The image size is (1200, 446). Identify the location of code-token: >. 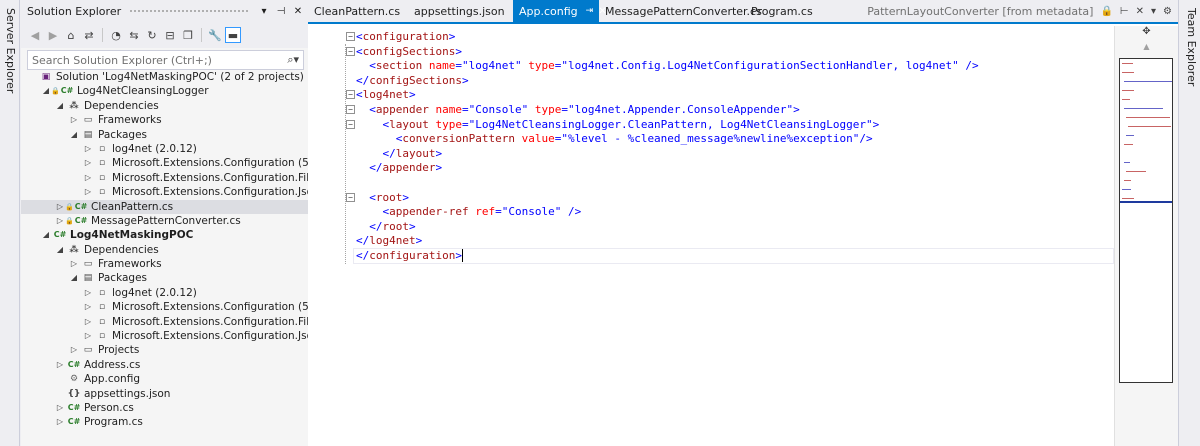
(412, 226).